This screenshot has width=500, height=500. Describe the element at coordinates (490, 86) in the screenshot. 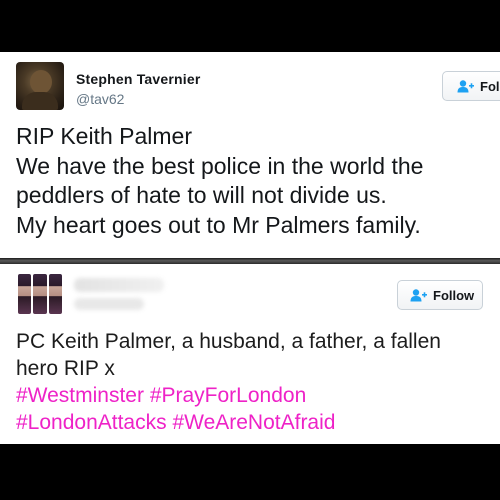

I see `follow-label: Fol` at that location.